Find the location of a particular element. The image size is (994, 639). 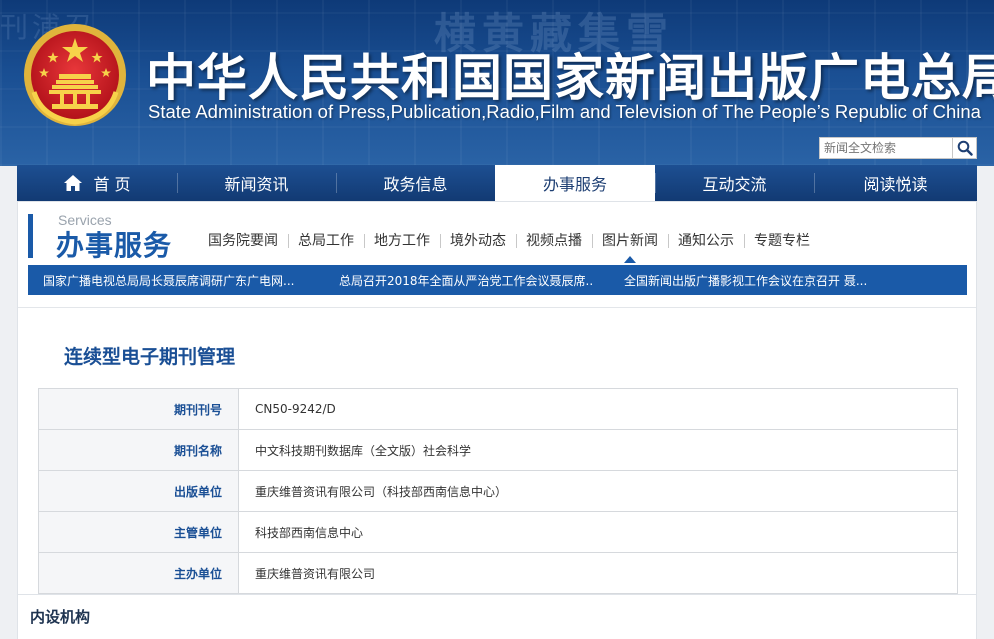

search-icon is located at coordinates (965, 148).